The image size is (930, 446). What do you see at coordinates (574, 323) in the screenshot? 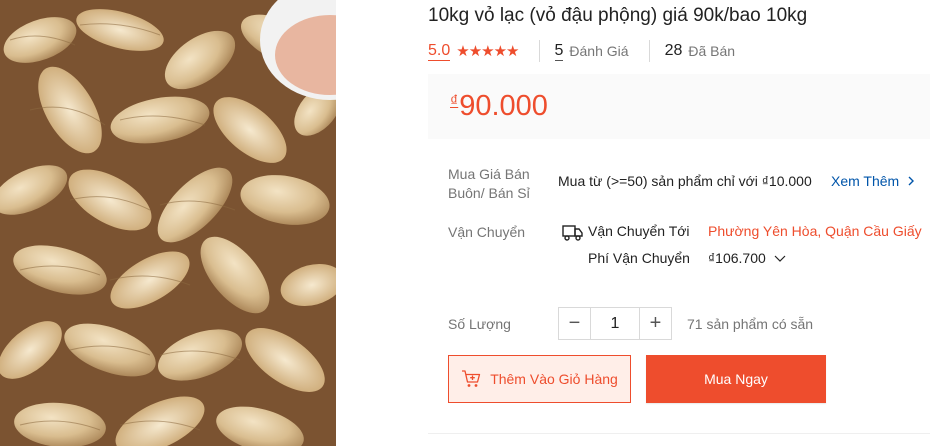
I see `decrease-quantity-button: −` at bounding box center [574, 323].